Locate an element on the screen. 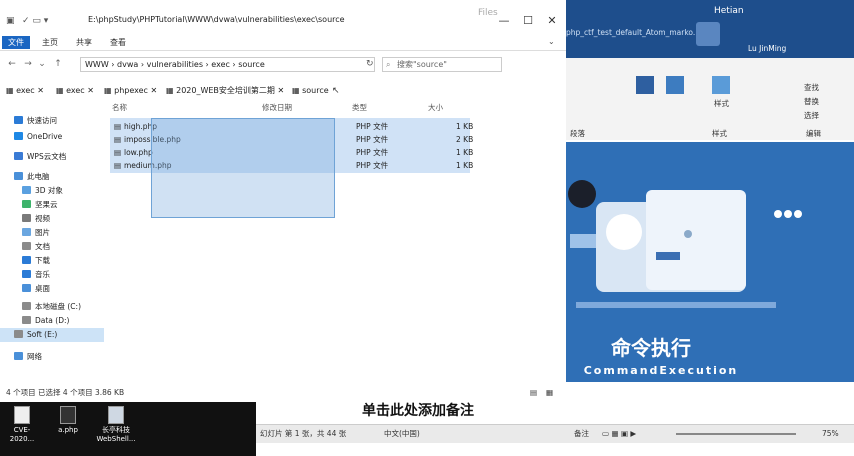  column-date: 修改日期 is located at coordinates (277, 107).